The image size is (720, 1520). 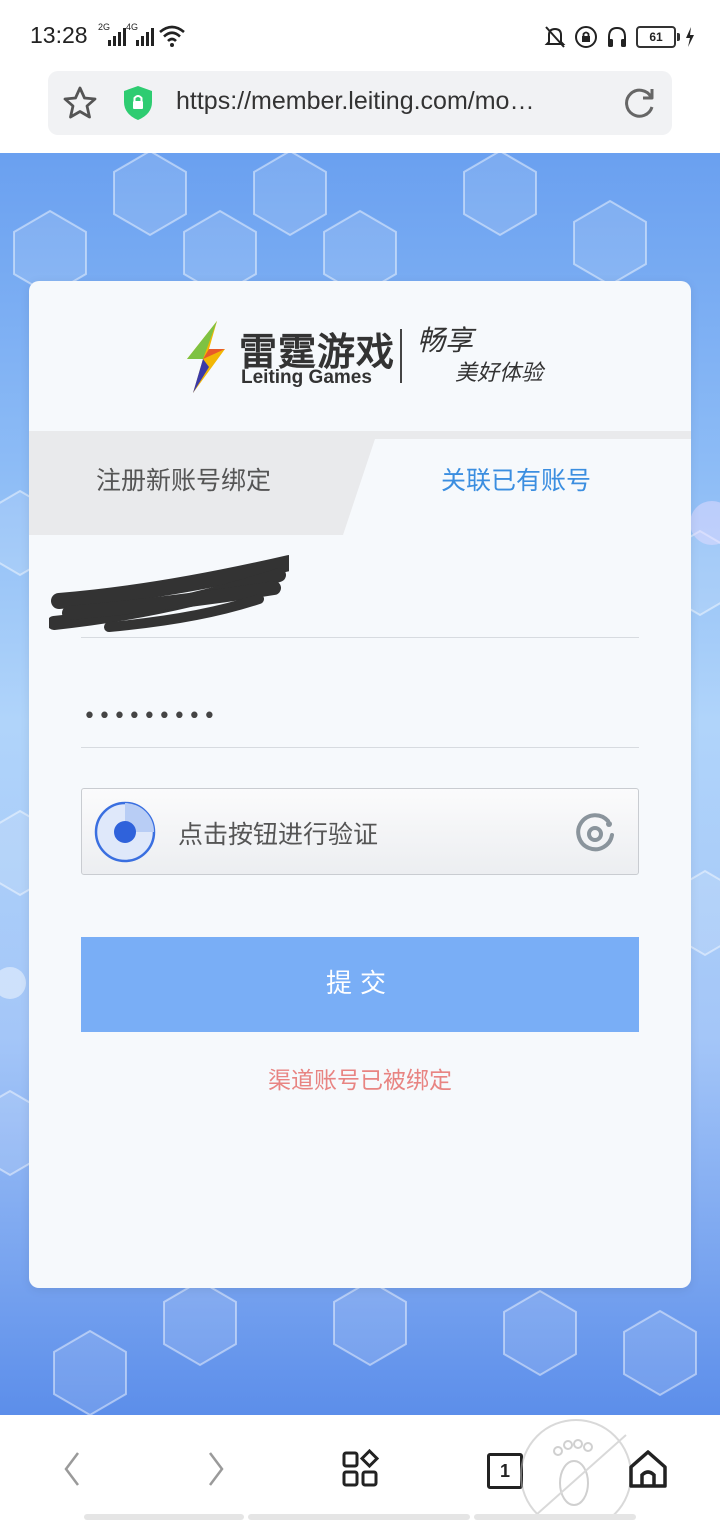 I want to click on password-field: •••••••••, so click(x=360, y=711).